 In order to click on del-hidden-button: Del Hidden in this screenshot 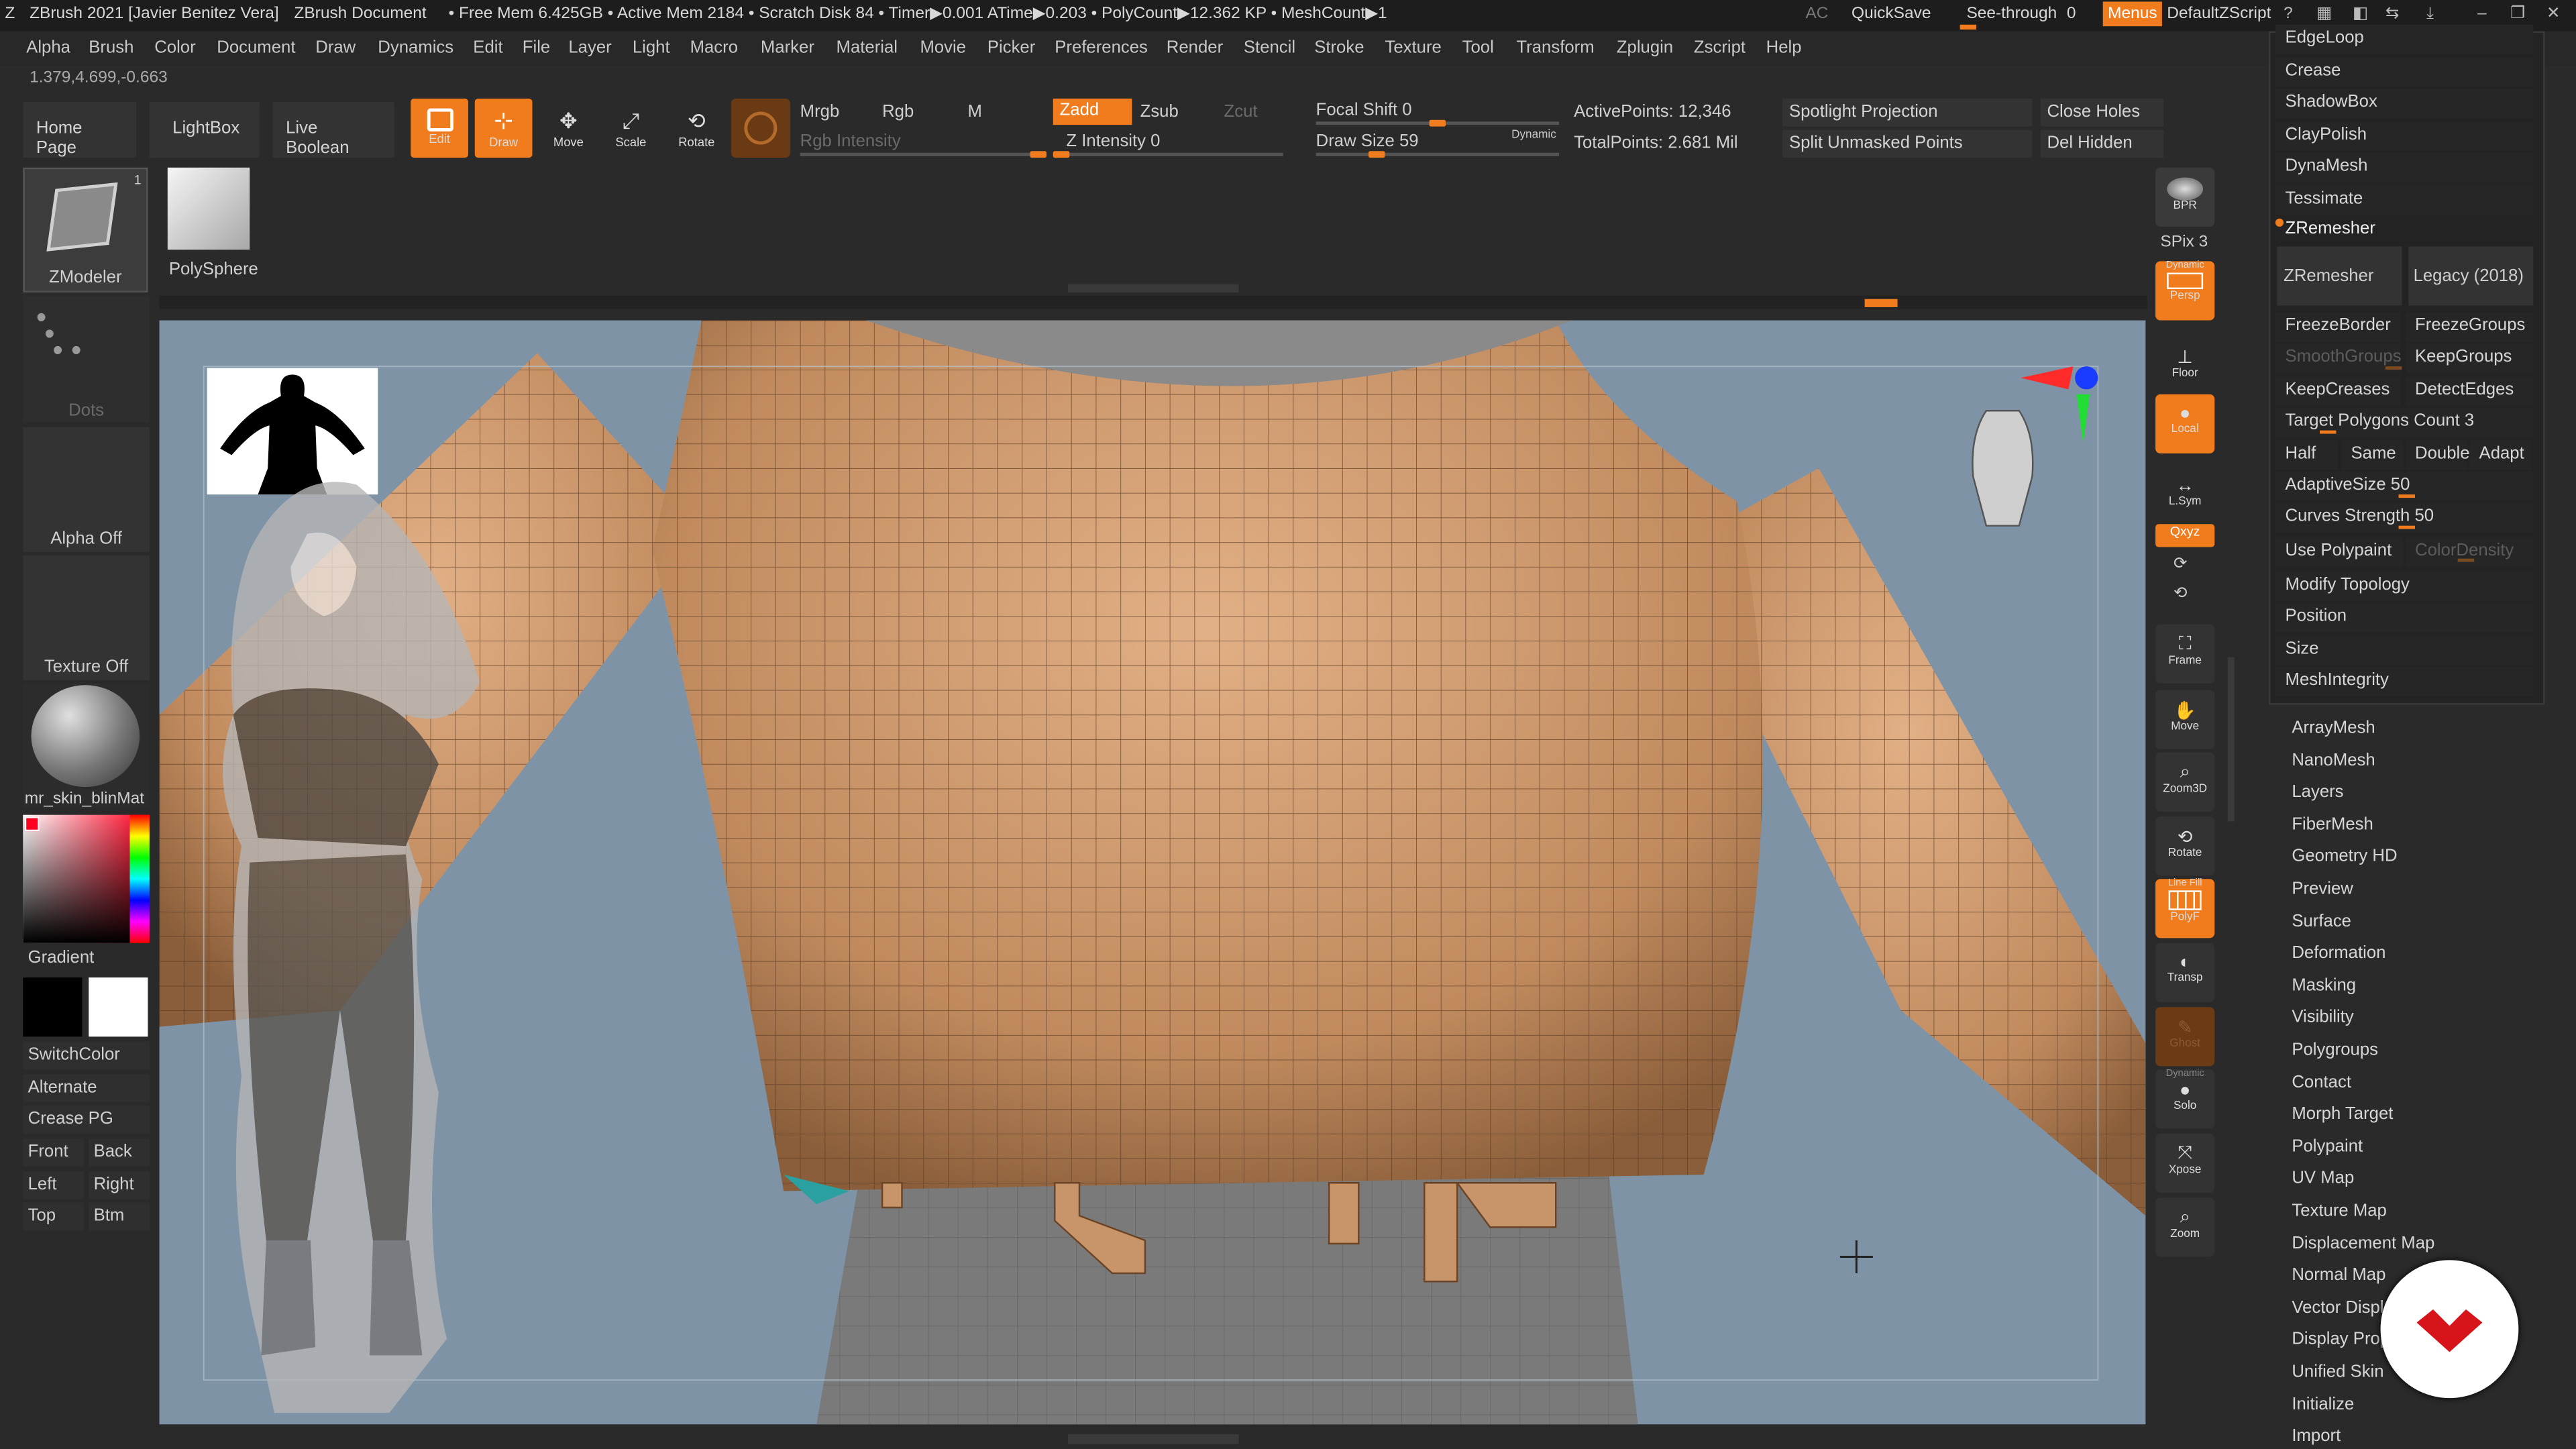, I will do `click(2102, 143)`.